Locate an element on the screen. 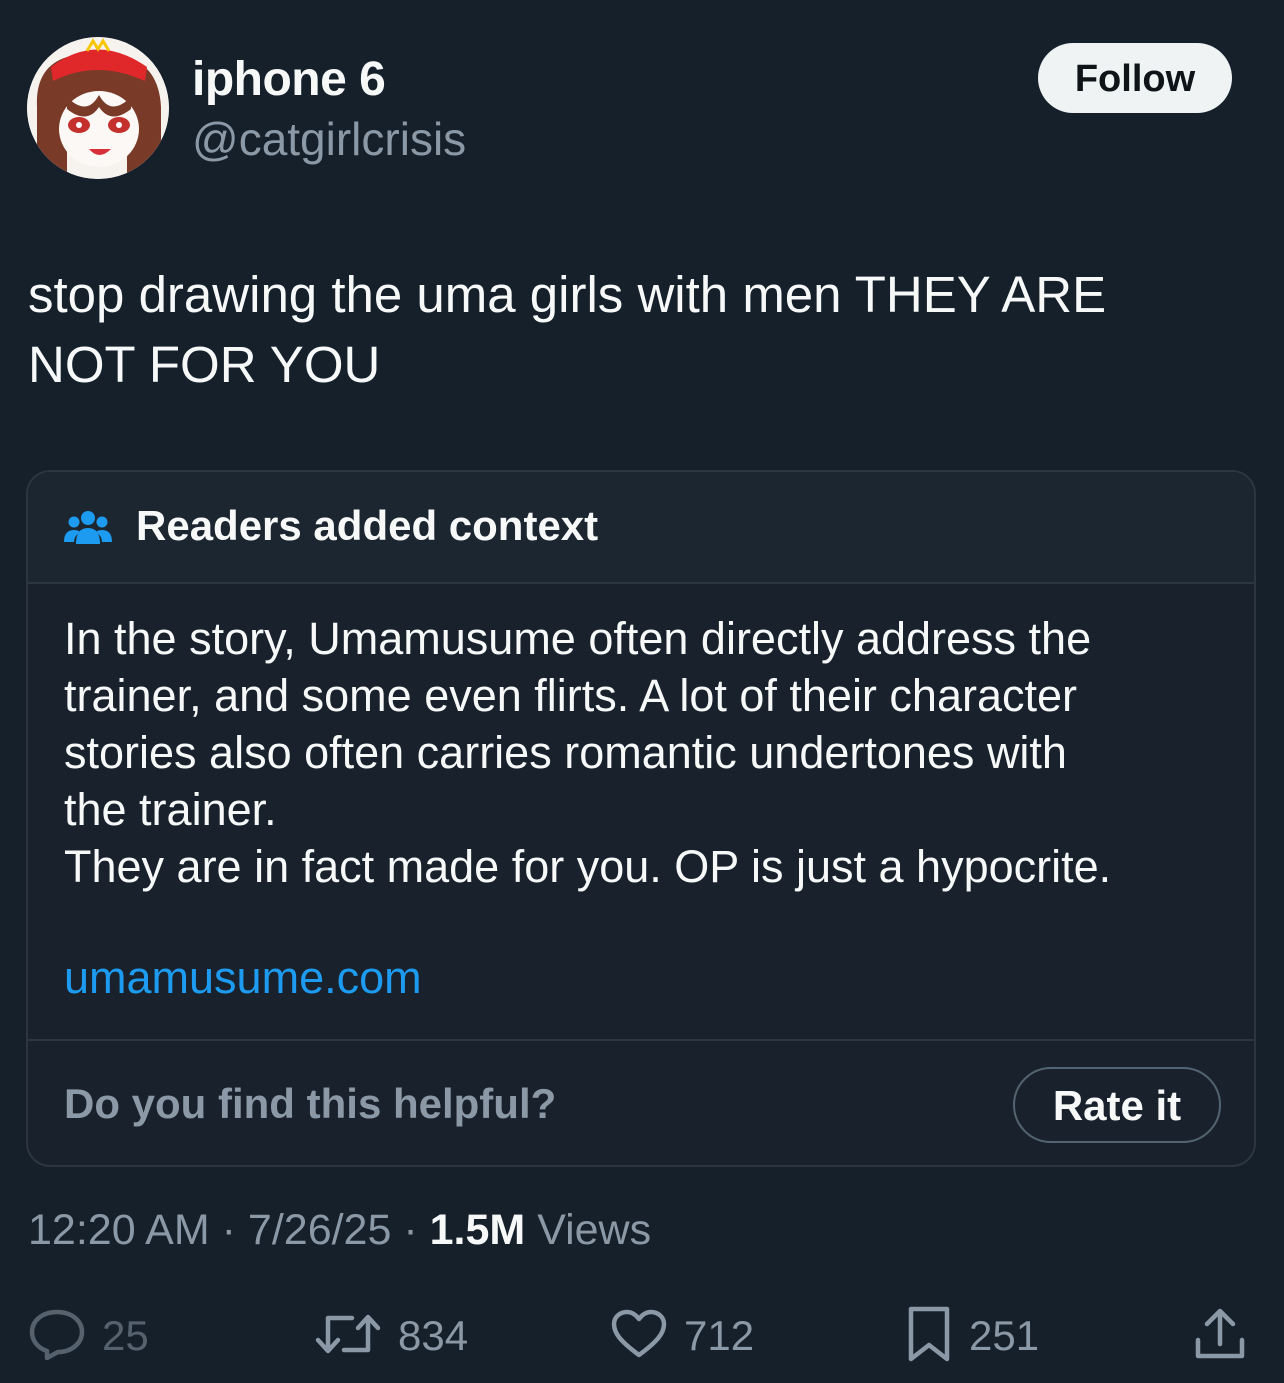 This screenshot has width=1284, height=1383. tweet-meta: 12:20 AM · 7/26/25 · 1.5M Views is located at coordinates (339, 1230).